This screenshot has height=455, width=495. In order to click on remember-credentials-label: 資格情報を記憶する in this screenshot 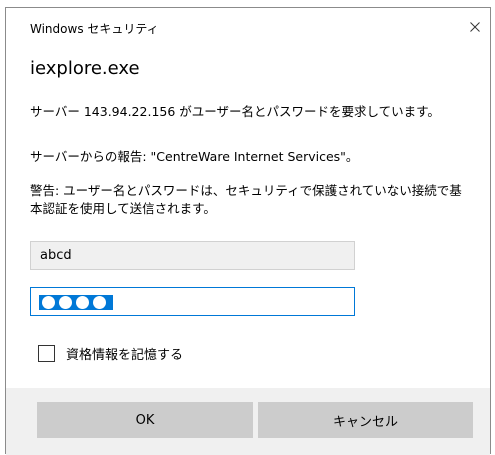, I will do `click(125, 355)`.